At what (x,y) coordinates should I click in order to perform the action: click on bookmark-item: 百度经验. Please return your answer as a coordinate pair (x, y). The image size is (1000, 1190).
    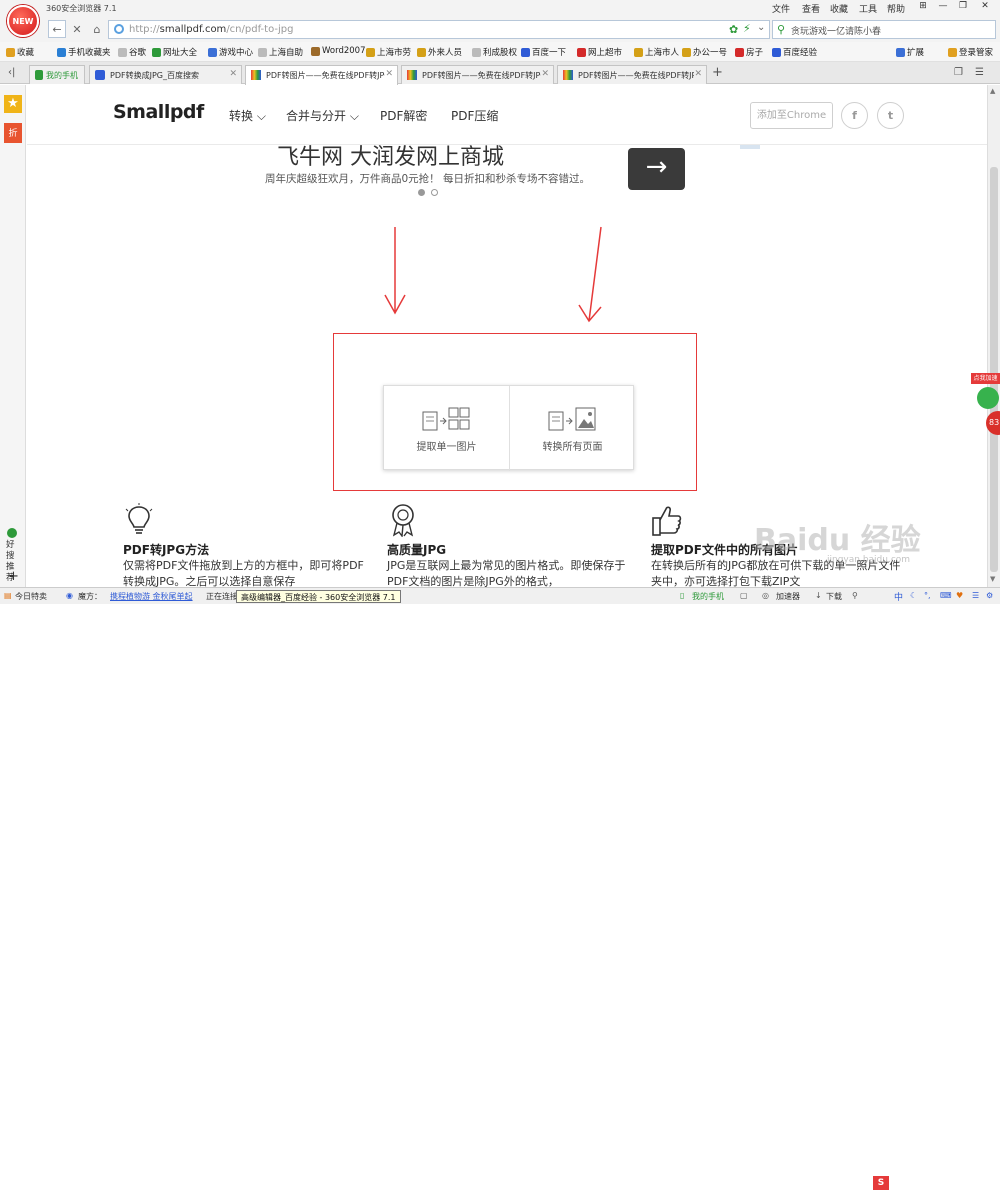
    Looking at the image, I should click on (794, 52).